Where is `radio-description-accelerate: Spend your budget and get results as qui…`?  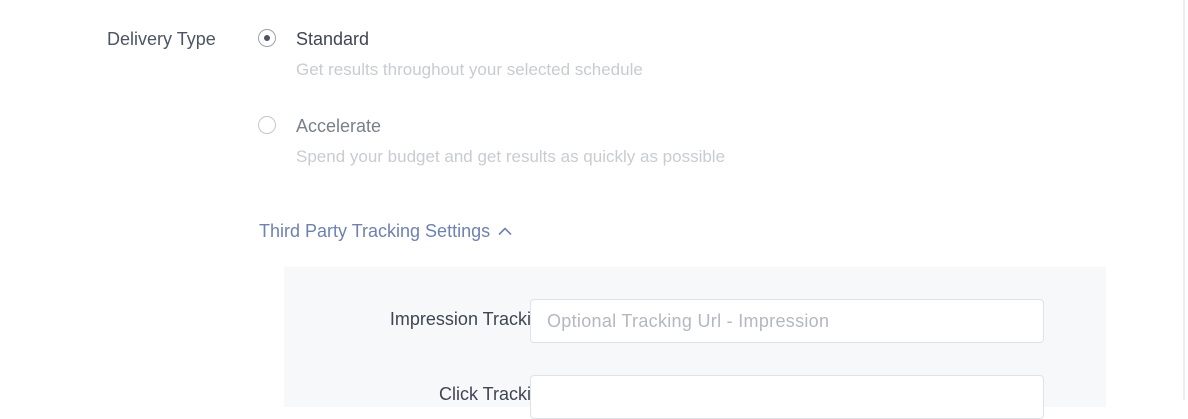 radio-description-accelerate: Spend your budget and get results as qui… is located at coordinates (511, 156).